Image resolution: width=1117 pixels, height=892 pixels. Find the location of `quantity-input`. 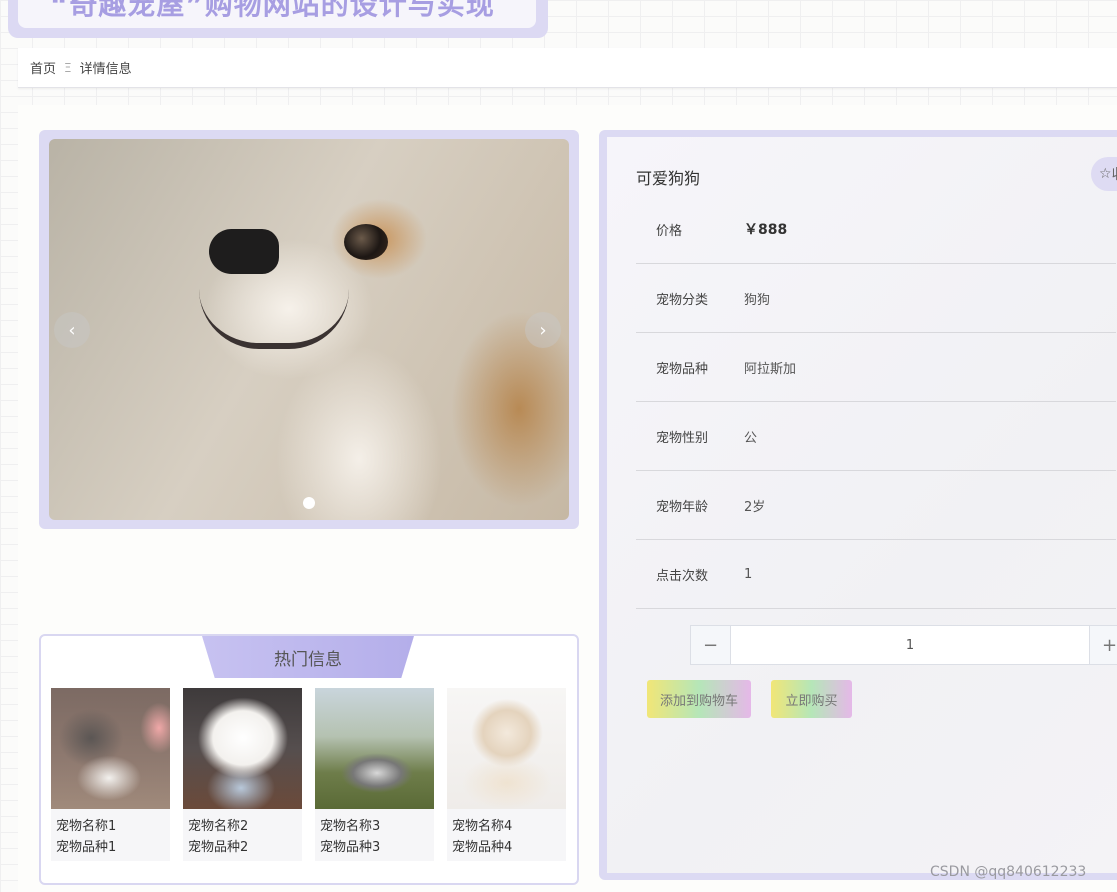

quantity-input is located at coordinates (910, 645).